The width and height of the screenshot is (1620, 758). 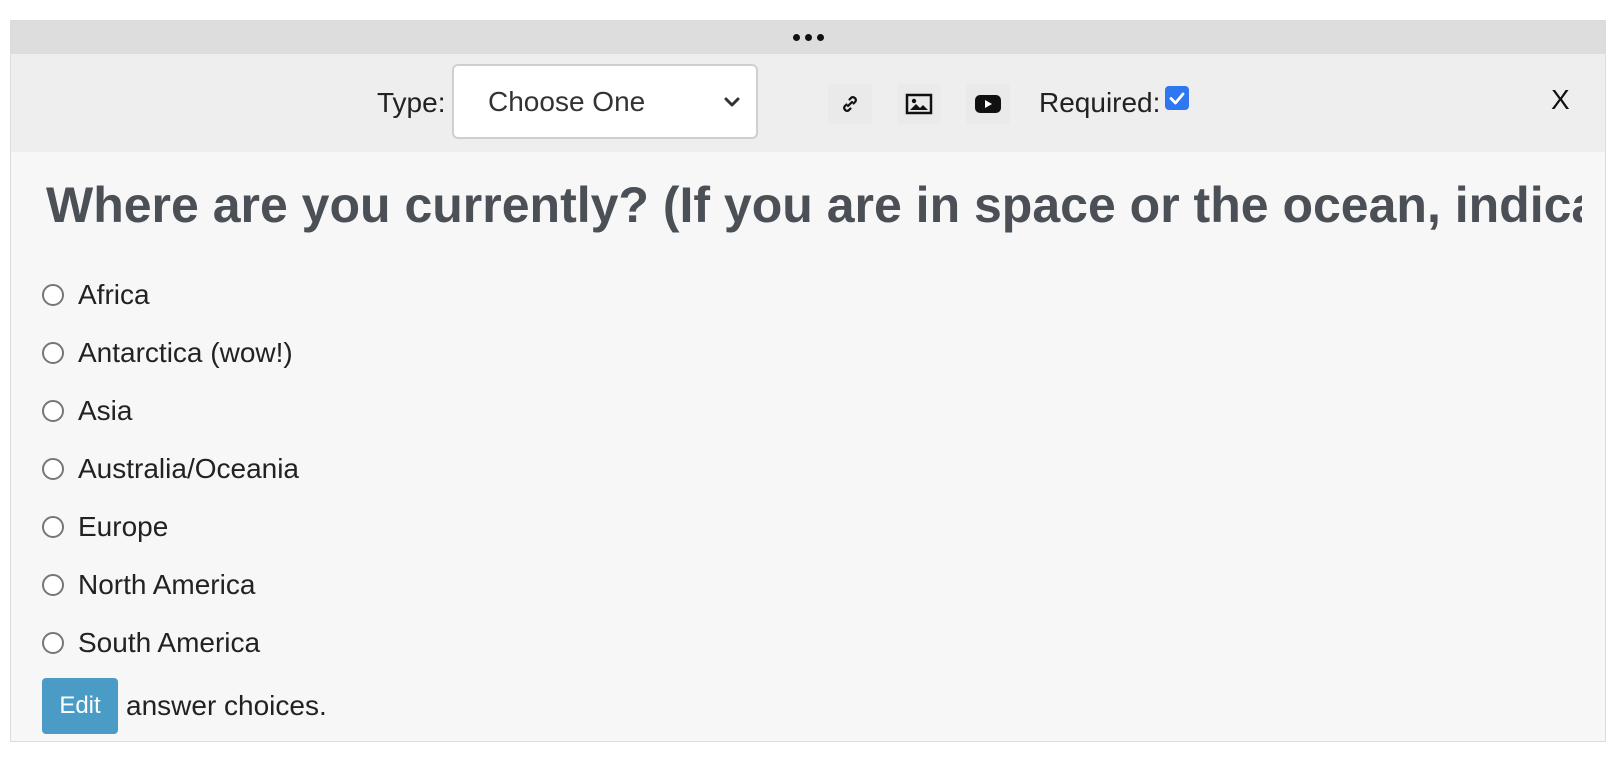 I want to click on choice-label: Africa, so click(x=114, y=294).